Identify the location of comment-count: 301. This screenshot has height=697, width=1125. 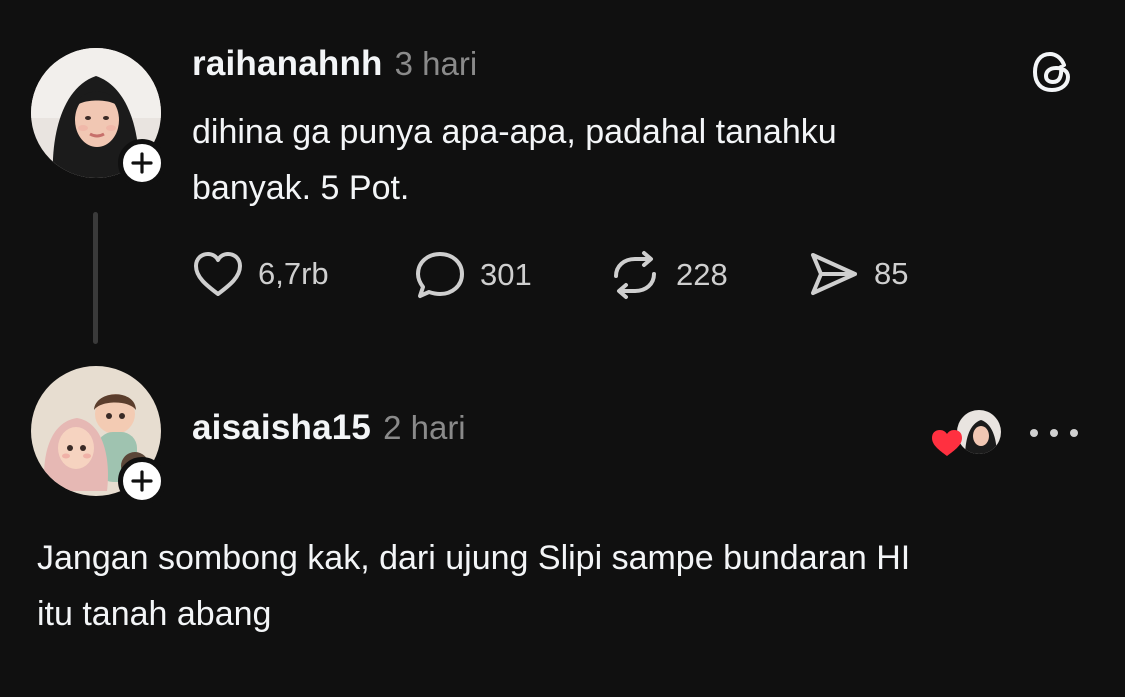
(506, 274).